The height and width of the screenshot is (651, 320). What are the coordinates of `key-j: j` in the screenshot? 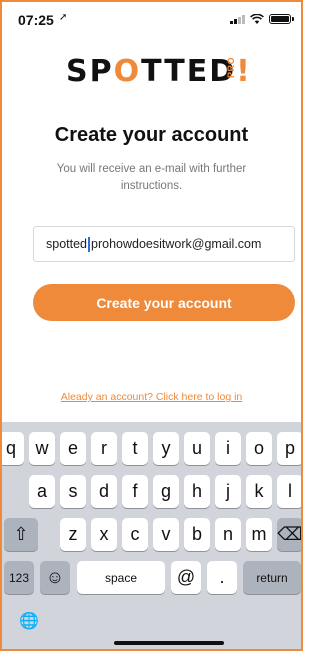 It's located at (228, 491).